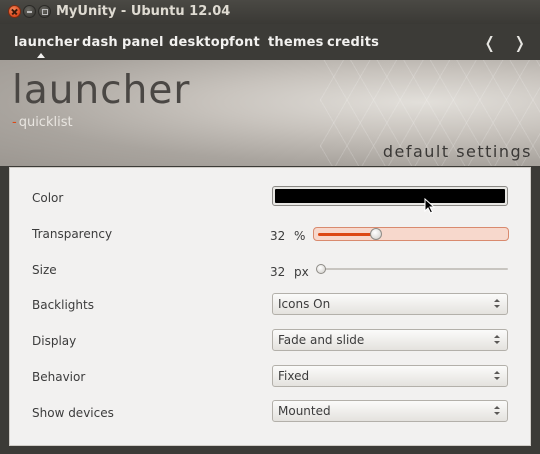 The height and width of the screenshot is (454, 540). Describe the element at coordinates (29, 11) in the screenshot. I see `minimize-window-button` at that location.